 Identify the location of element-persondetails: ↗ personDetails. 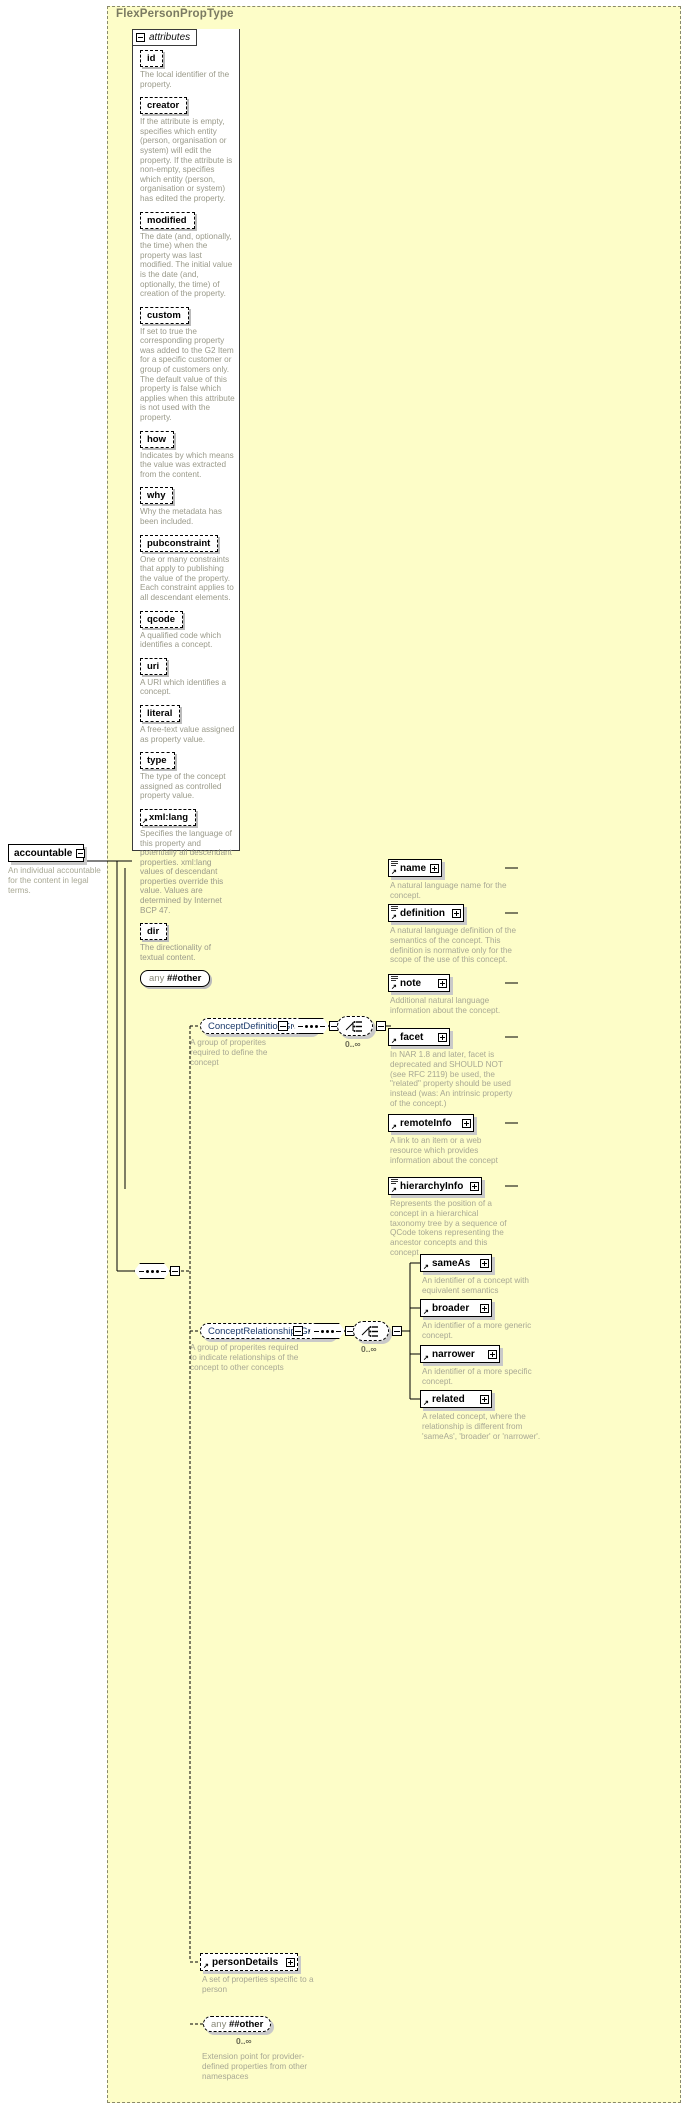
(249, 1962).